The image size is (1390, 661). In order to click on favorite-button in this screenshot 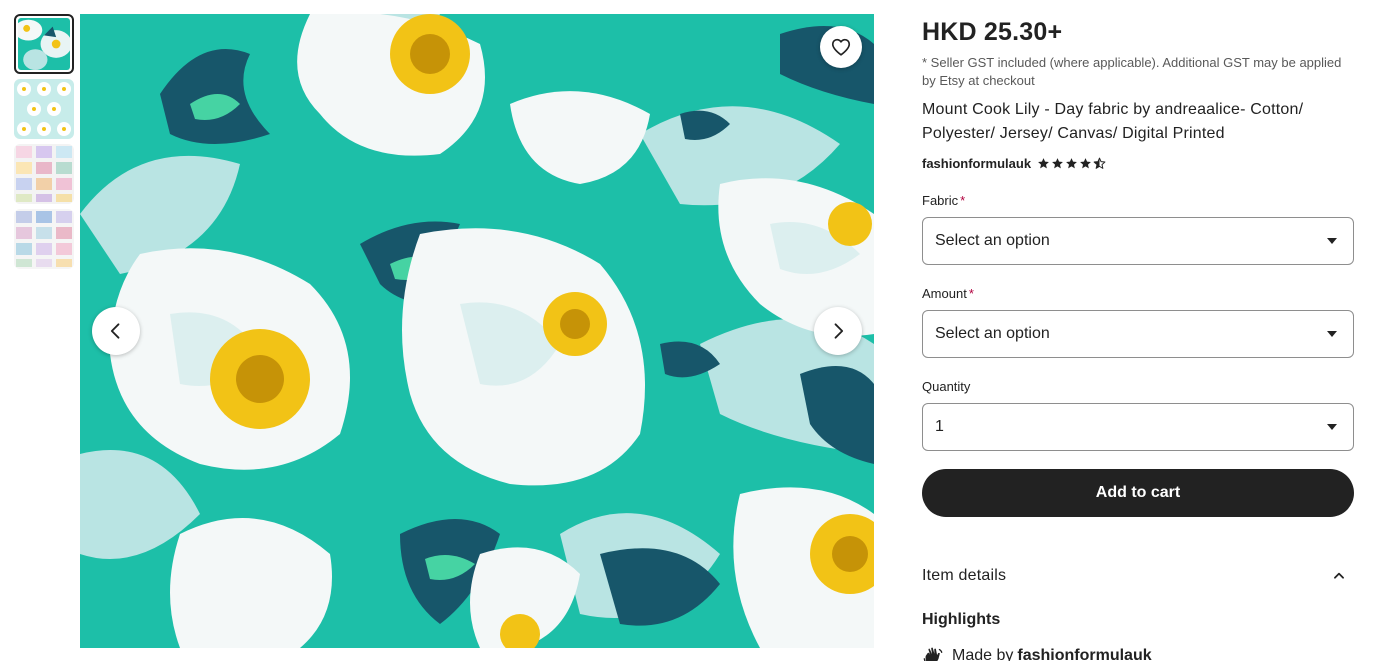, I will do `click(841, 47)`.